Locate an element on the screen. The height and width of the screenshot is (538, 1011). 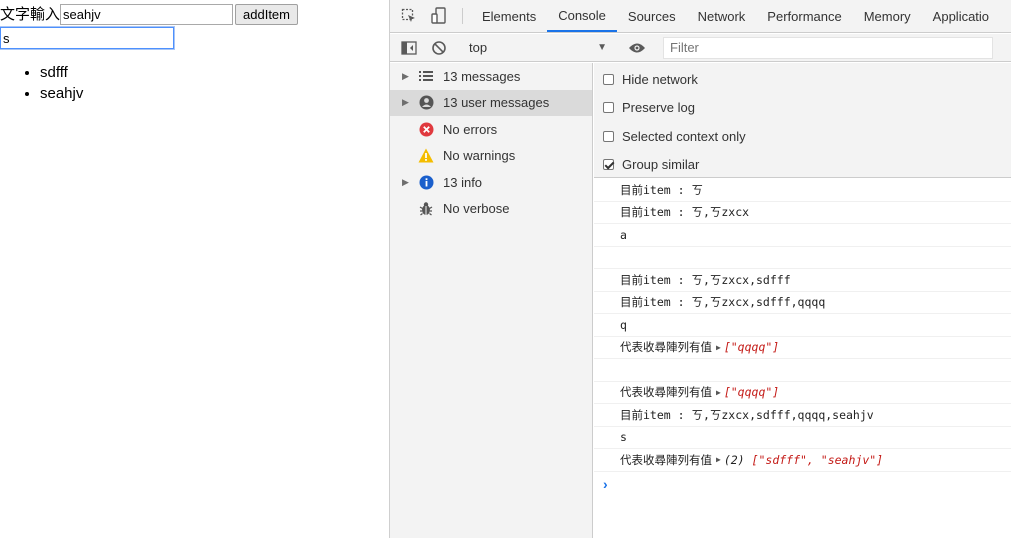
toolbar-divider is located at coordinates (462, 16).